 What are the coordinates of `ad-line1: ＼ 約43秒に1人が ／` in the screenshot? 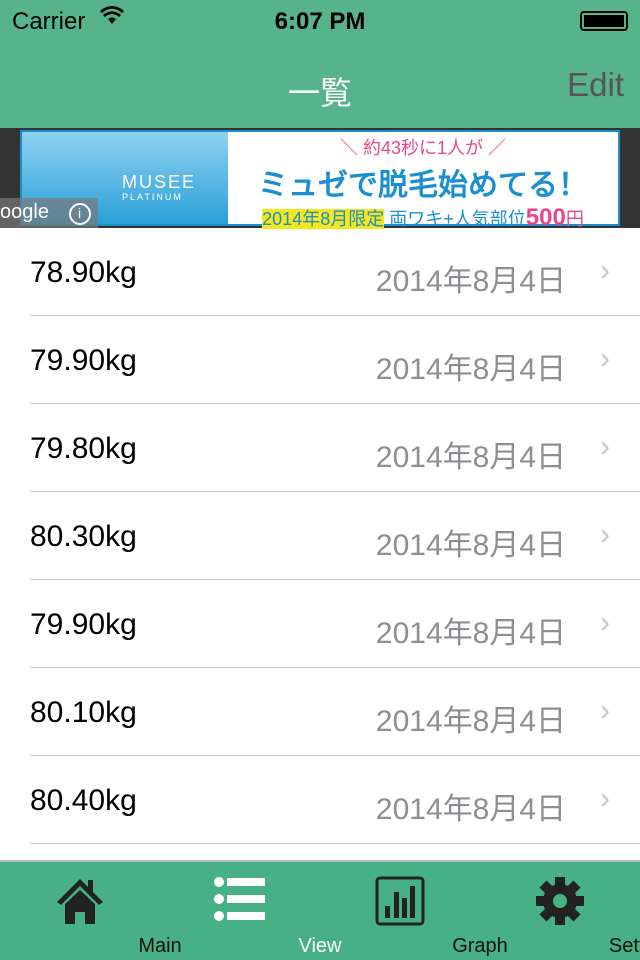 It's located at (423, 148).